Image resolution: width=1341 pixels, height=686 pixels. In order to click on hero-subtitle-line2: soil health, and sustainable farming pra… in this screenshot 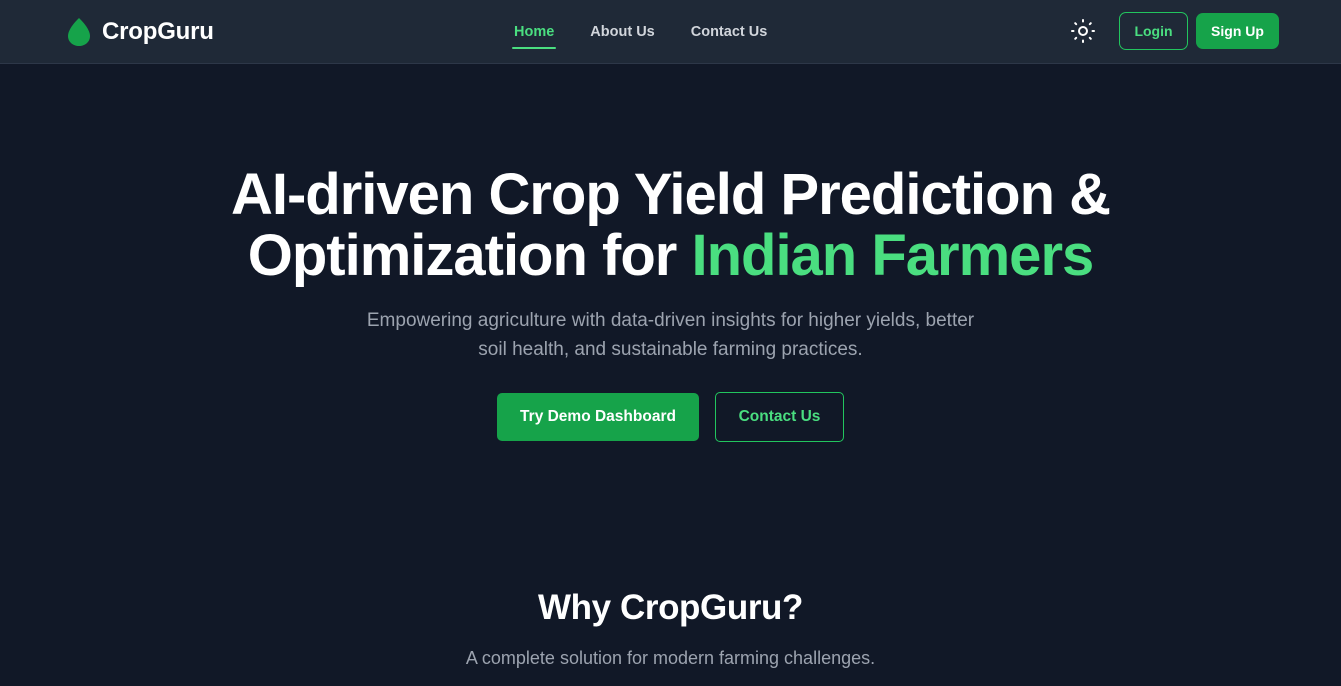, I will do `click(670, 349)`.